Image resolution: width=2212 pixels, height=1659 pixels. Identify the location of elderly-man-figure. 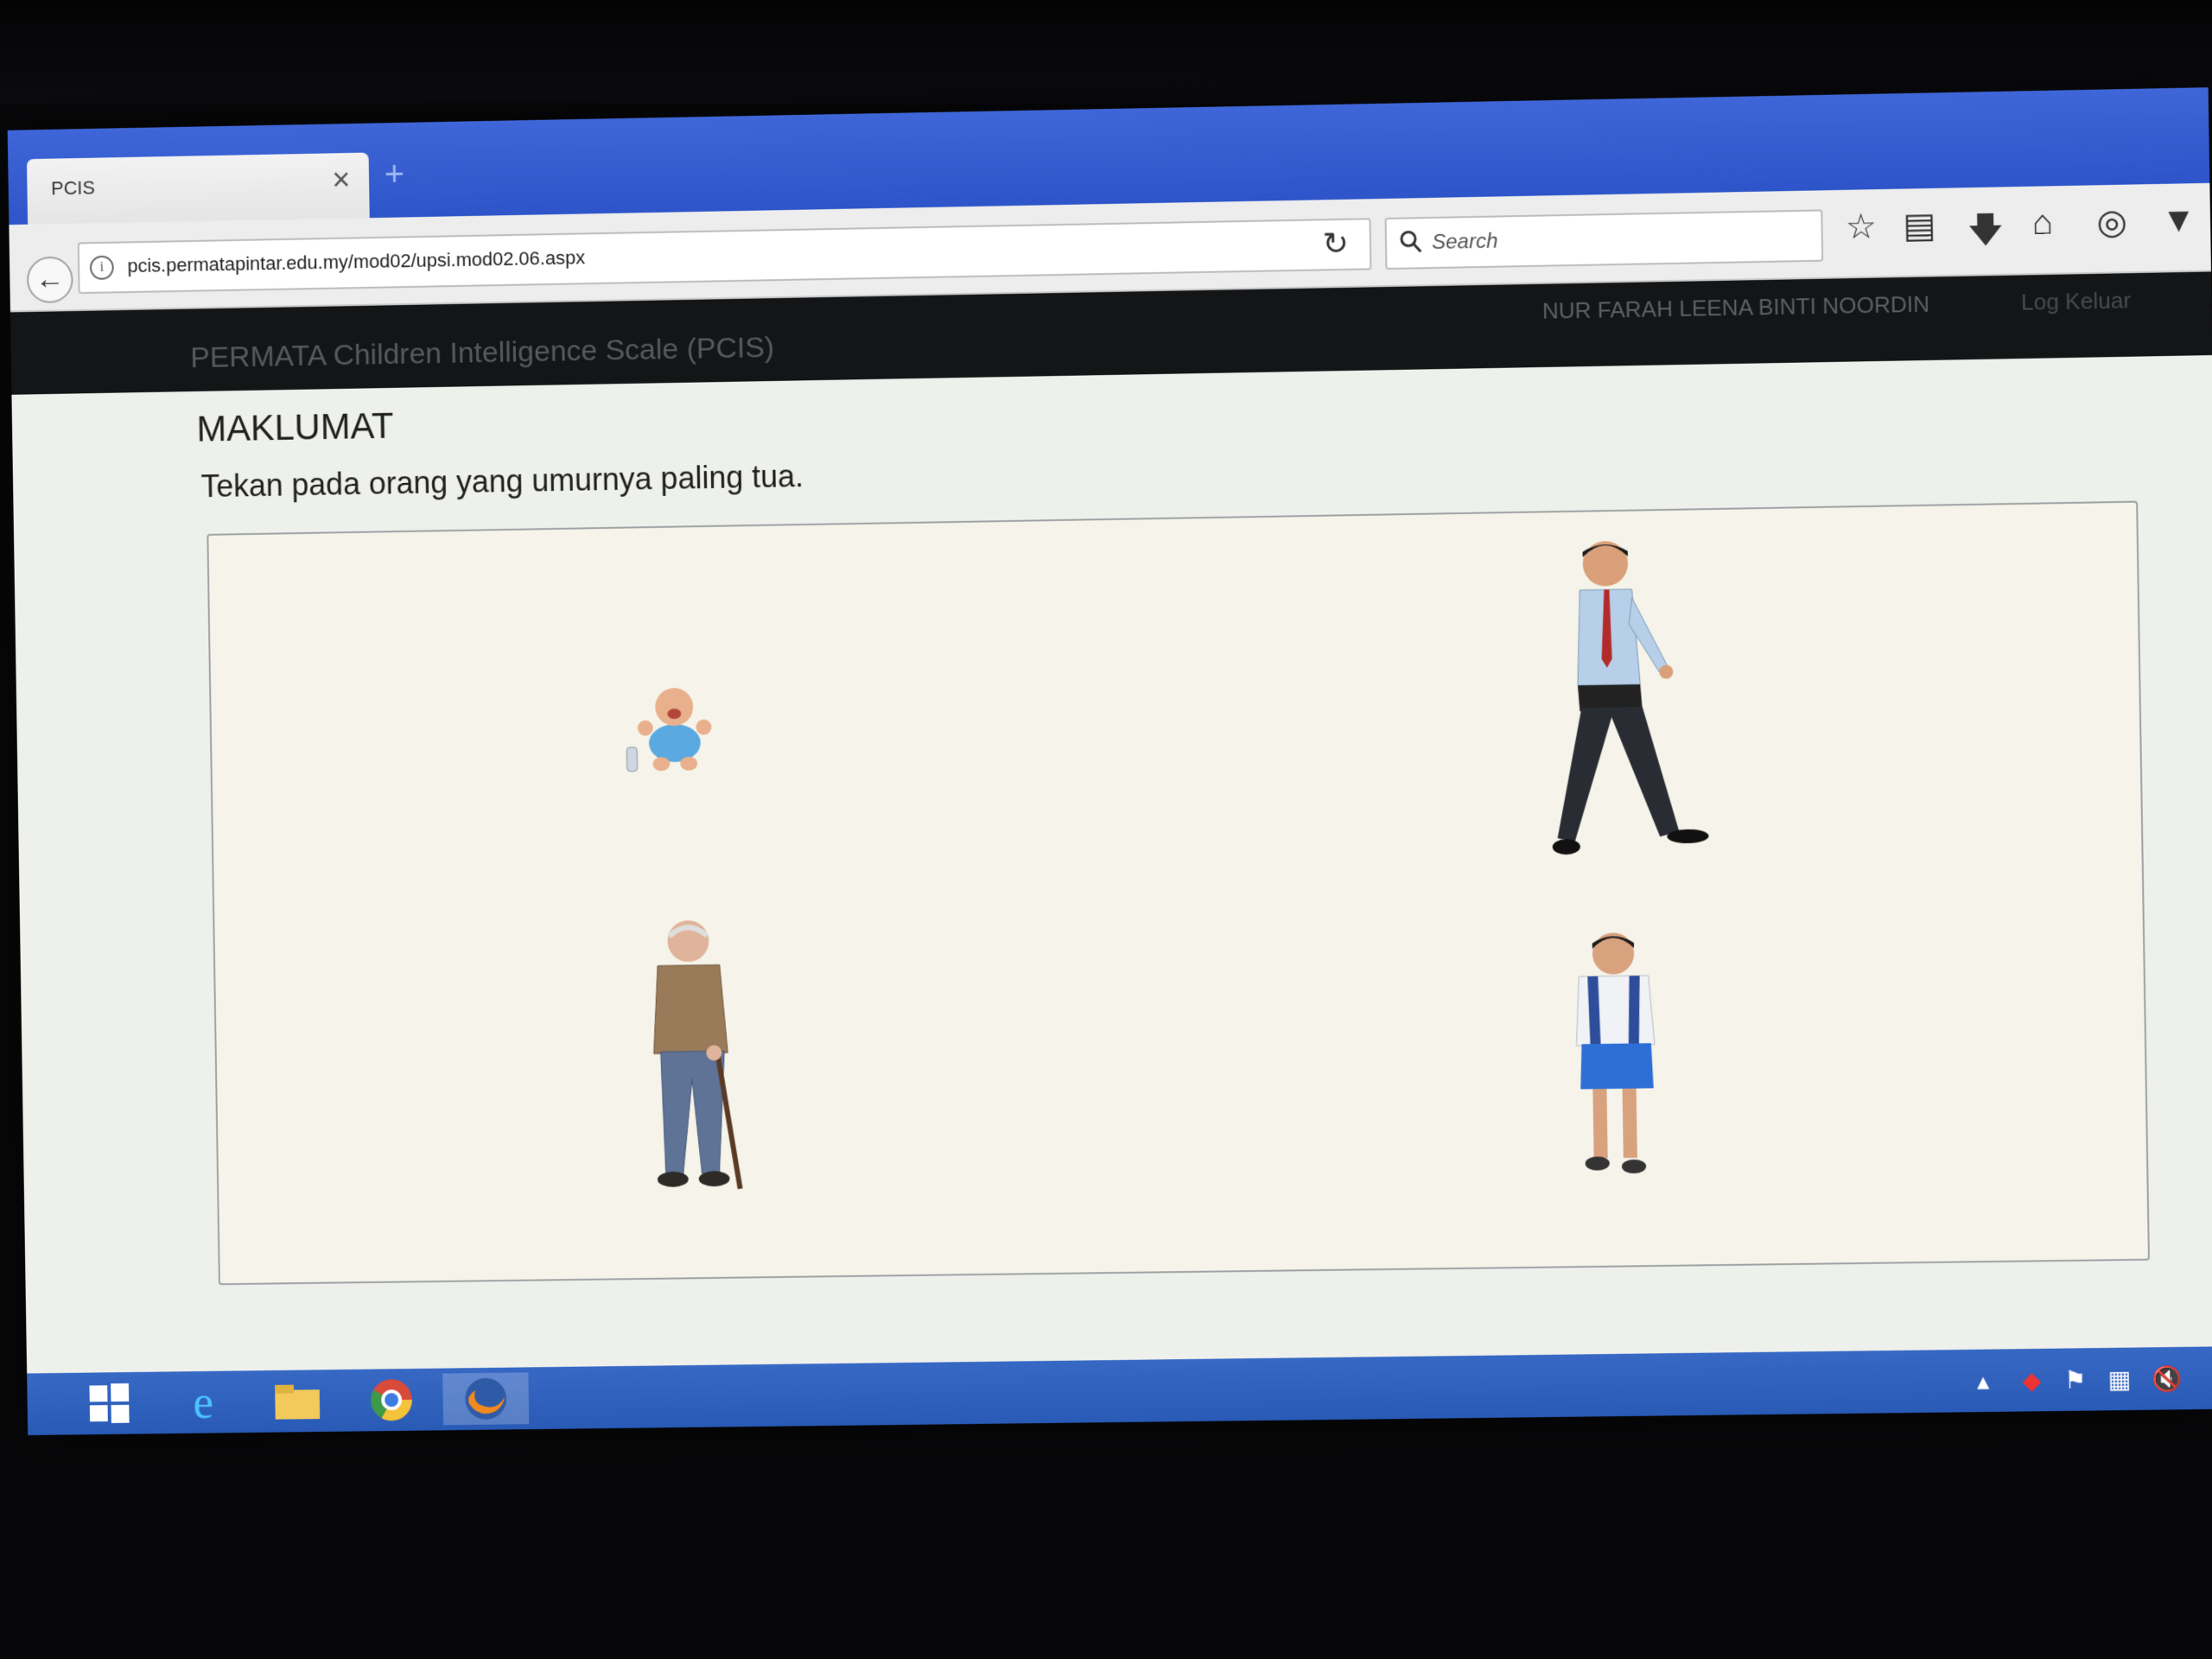
(692, 1057).